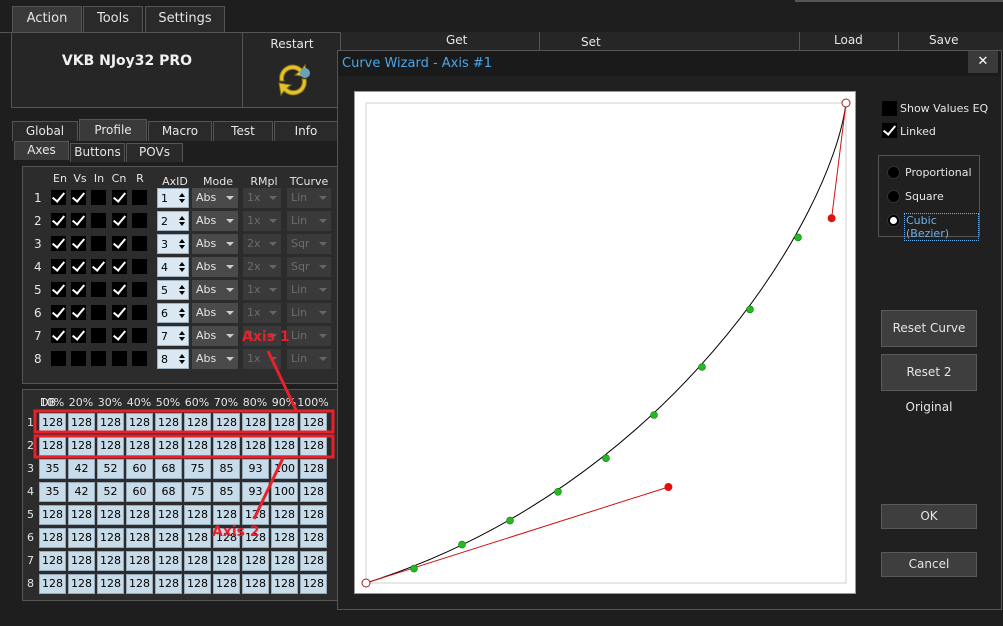 Image resolution: width=1003 pixels, height=626 pixels. I want to click on annotation-overlay, so click(184, 435).